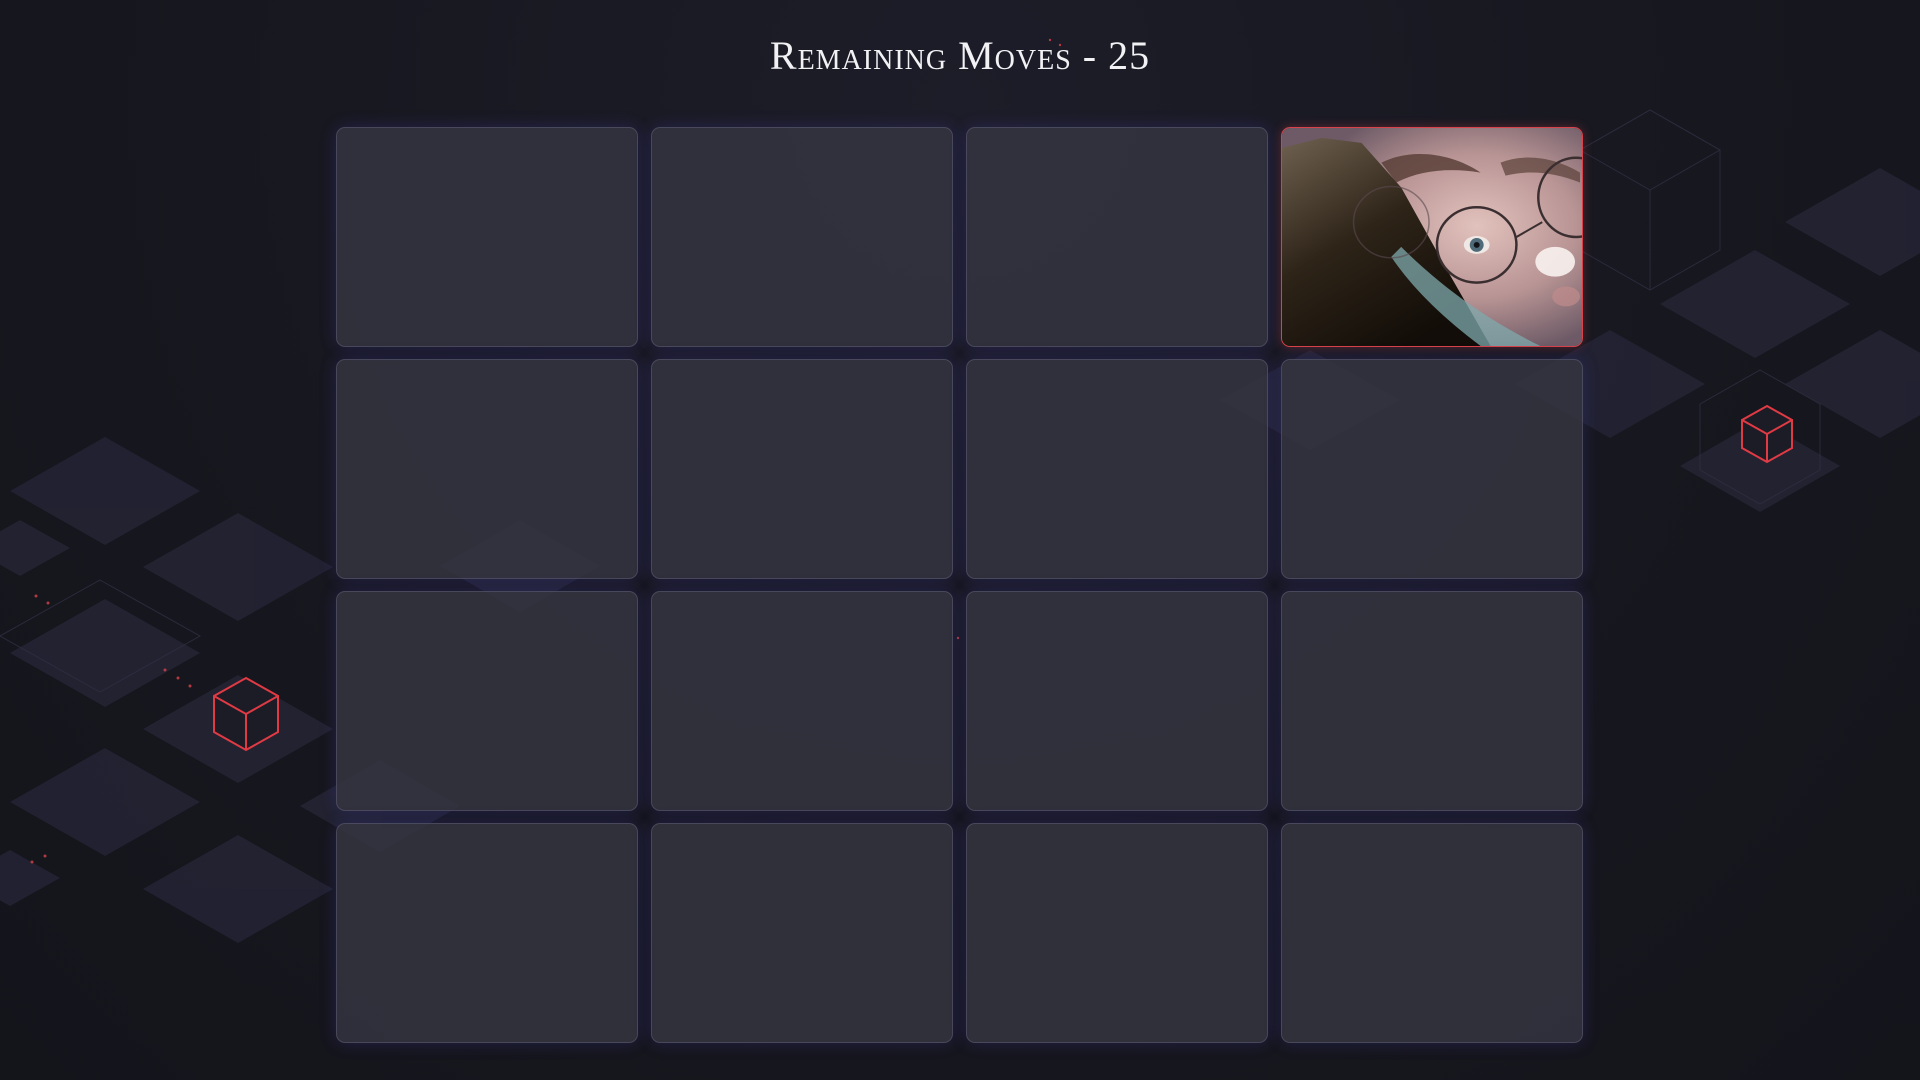 The image size is (1920, 1080). I want to click on boy-with-glasses-photo-icon, so click(1432, 237).